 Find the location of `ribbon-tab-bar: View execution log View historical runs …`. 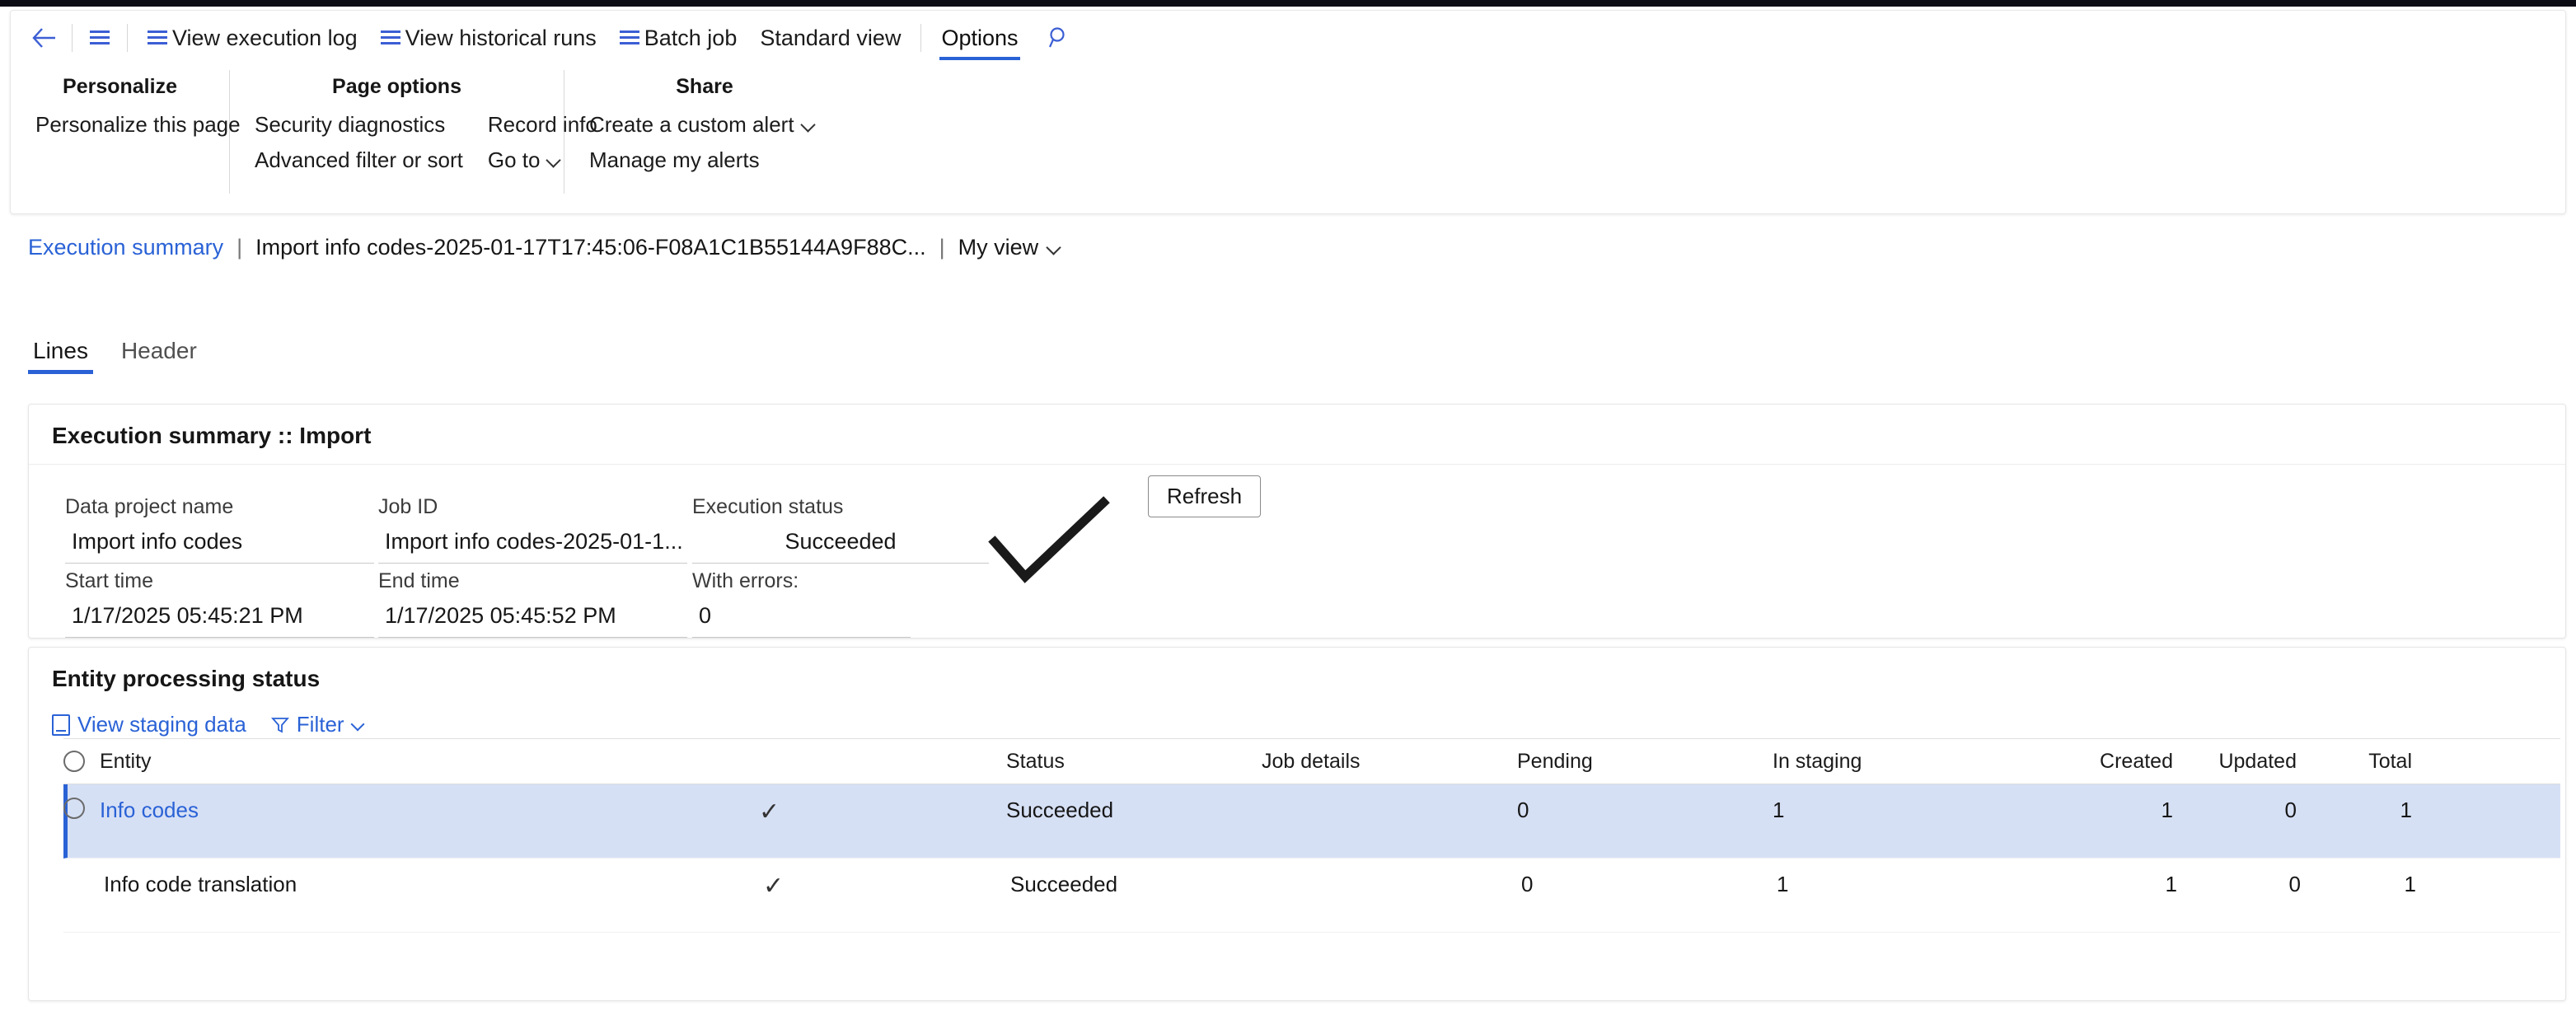

ribbon-tab-bar: View execution log View historical runs … is located at coordinates (1288, 38).